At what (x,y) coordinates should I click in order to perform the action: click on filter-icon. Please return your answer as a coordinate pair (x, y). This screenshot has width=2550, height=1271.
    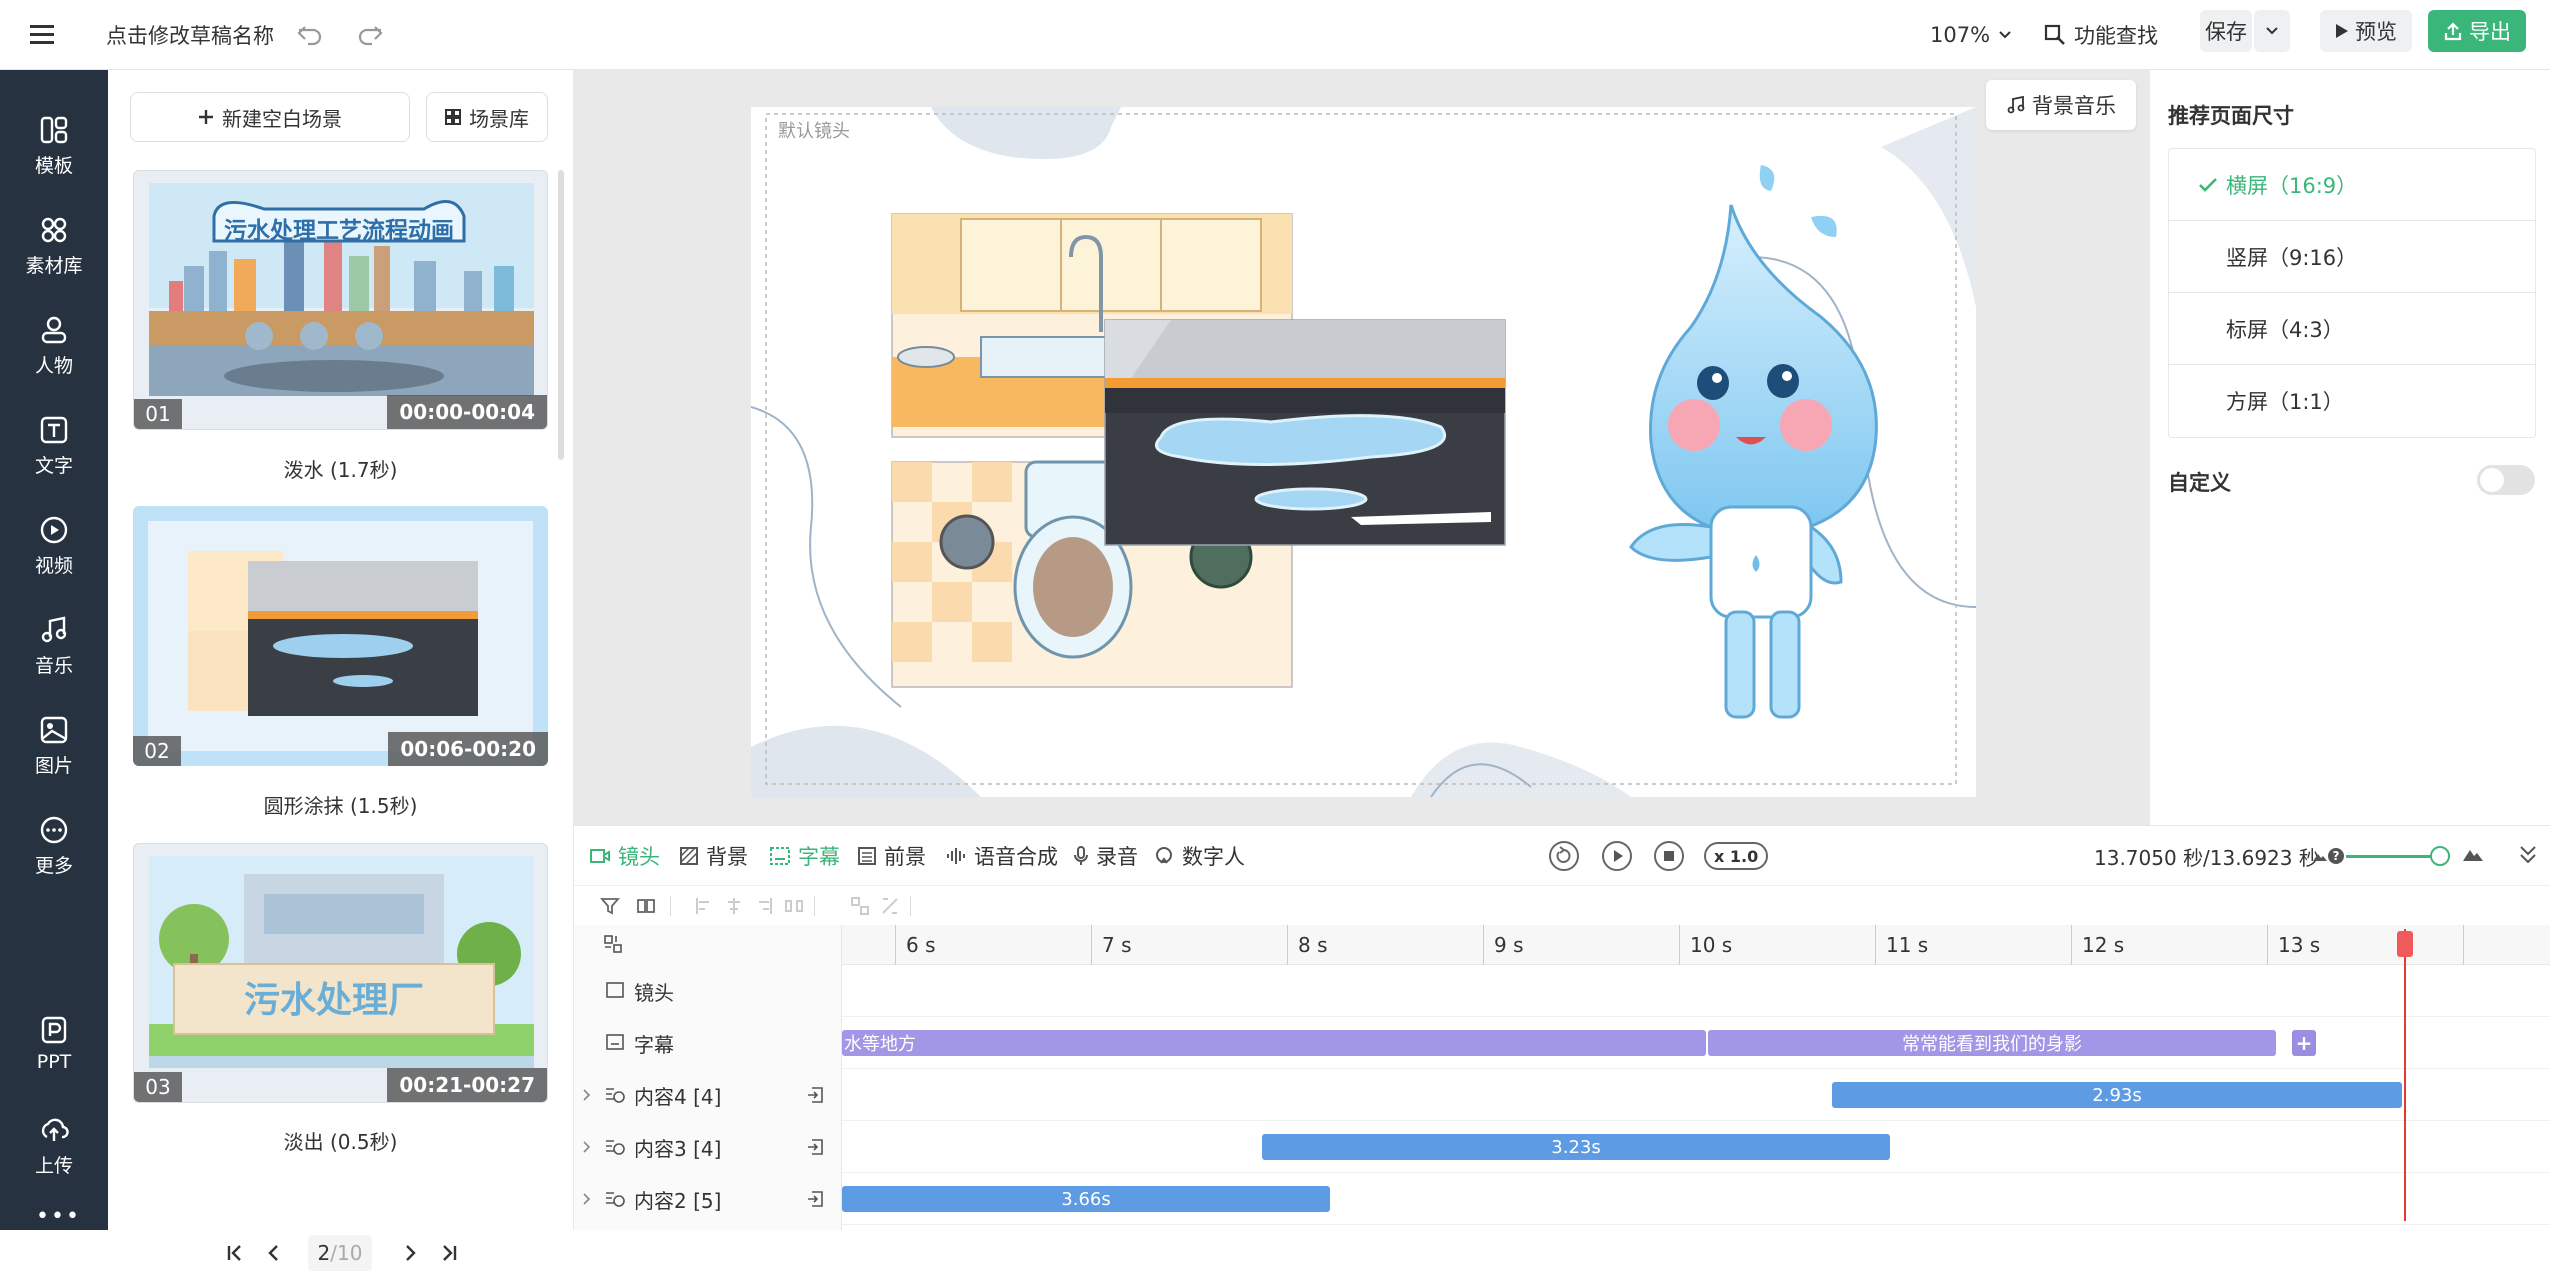
    Looking at the image, I should click on (610, 906).